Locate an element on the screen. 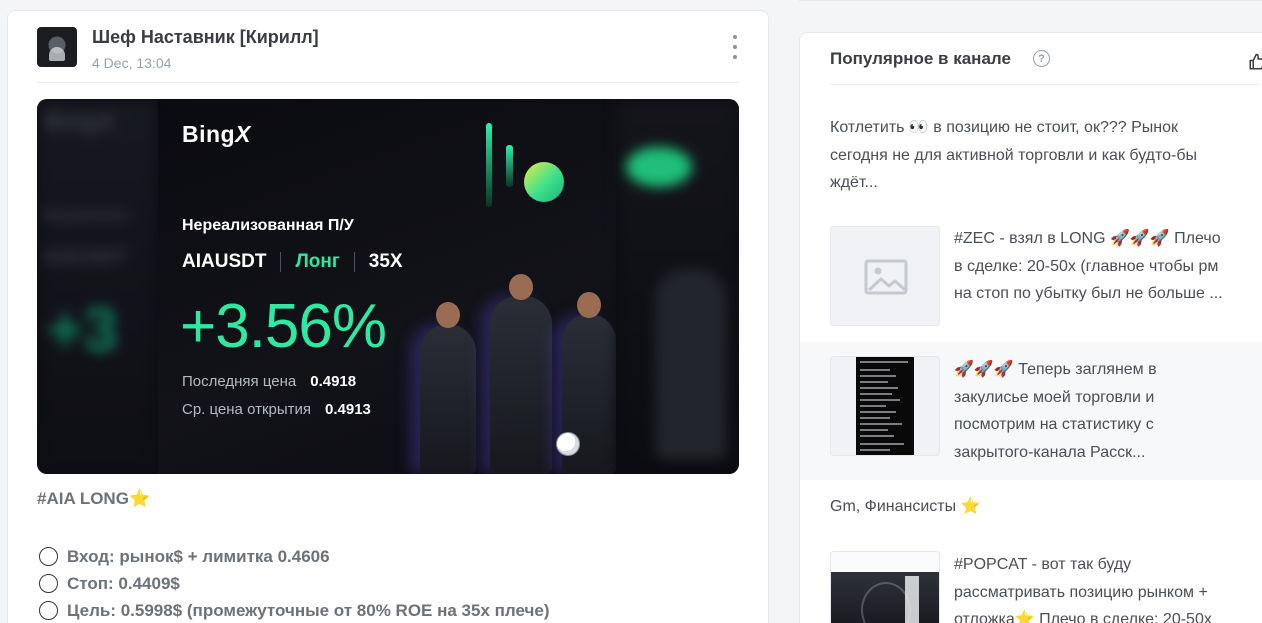 This screenshot has height=623, width=1262. text-line: посмотрим на статистику с is located at coordinates (1054, 424).